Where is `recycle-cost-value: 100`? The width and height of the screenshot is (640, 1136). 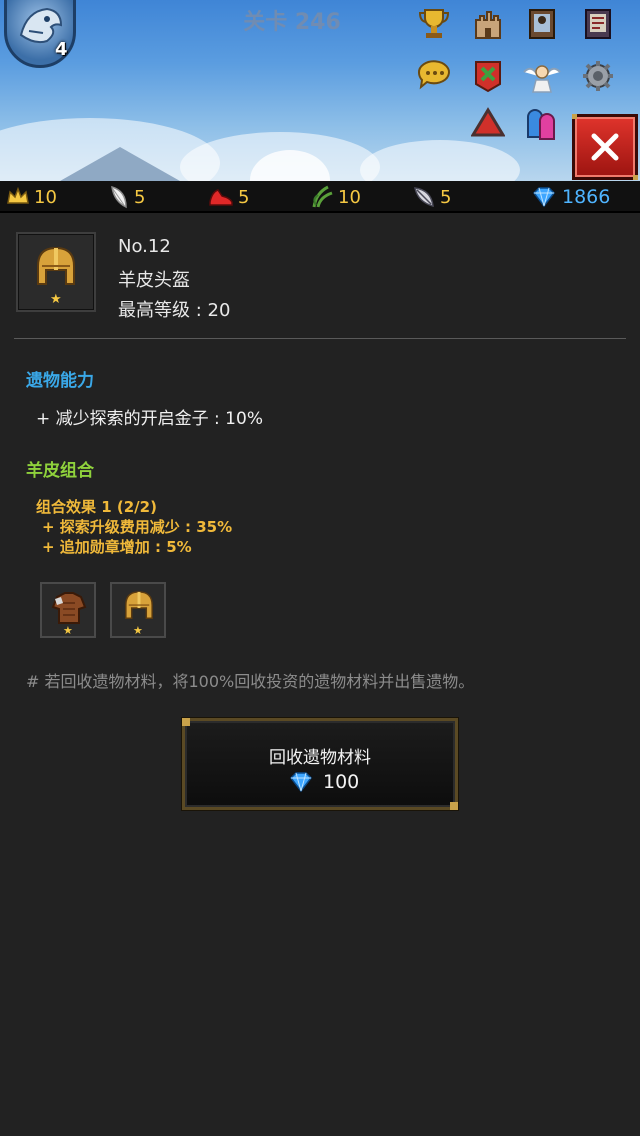
recycle-cost-value: 100 is located at coordinates (341, 782).